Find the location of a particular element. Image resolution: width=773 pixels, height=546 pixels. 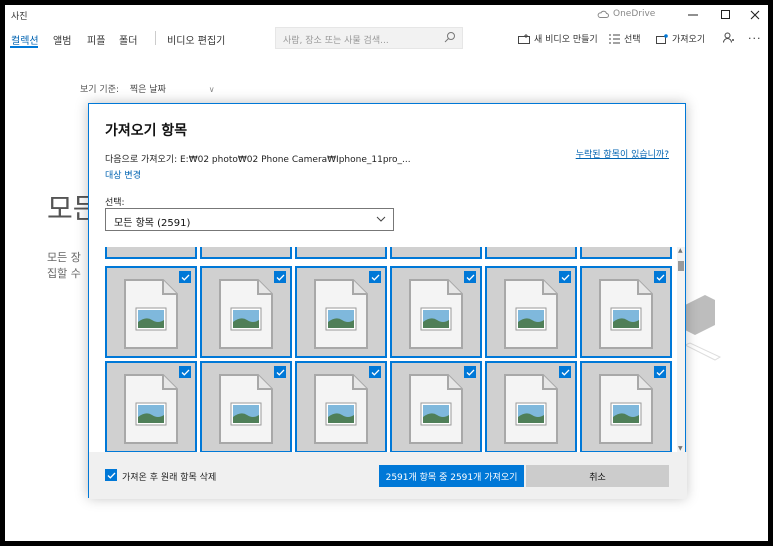

view-by-value: 찍은 날짜 is located at coordinates (147, 90).